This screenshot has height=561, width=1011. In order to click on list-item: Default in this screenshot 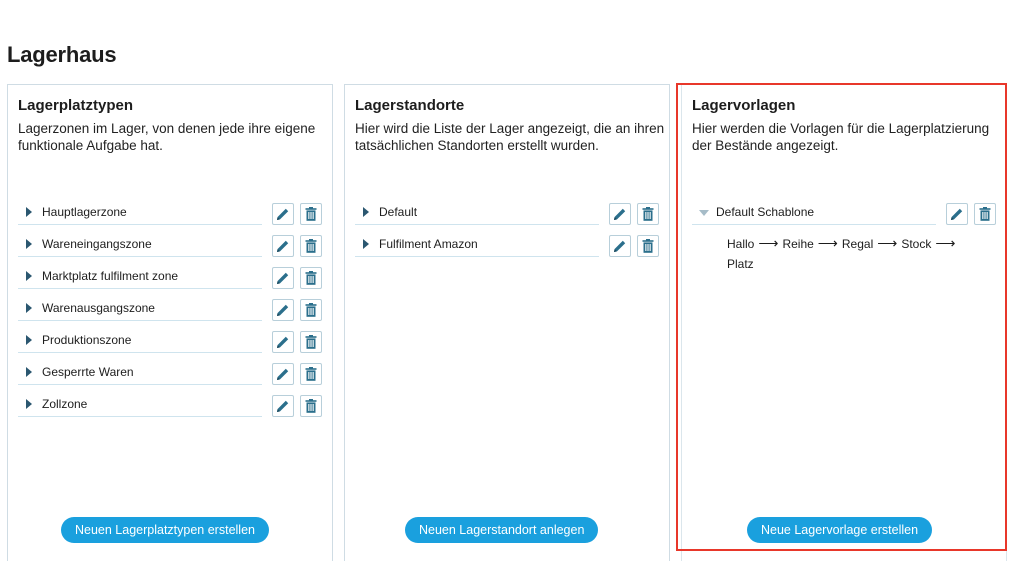, I will do `click(508, 211)`.